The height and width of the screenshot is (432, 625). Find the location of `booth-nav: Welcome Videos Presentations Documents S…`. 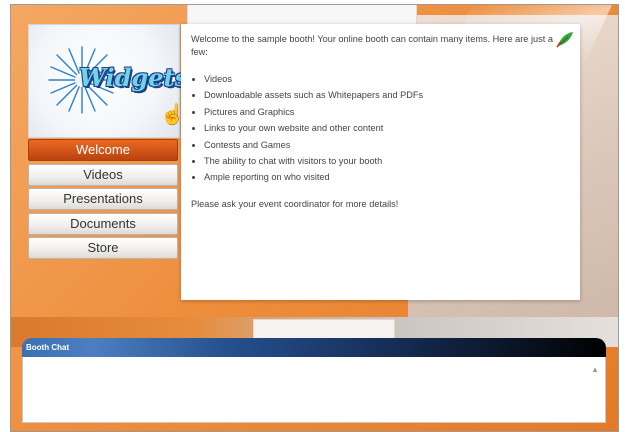

booth-nav: Welcome Videos Presentations Documents S… is located at coordinates (103, 200).